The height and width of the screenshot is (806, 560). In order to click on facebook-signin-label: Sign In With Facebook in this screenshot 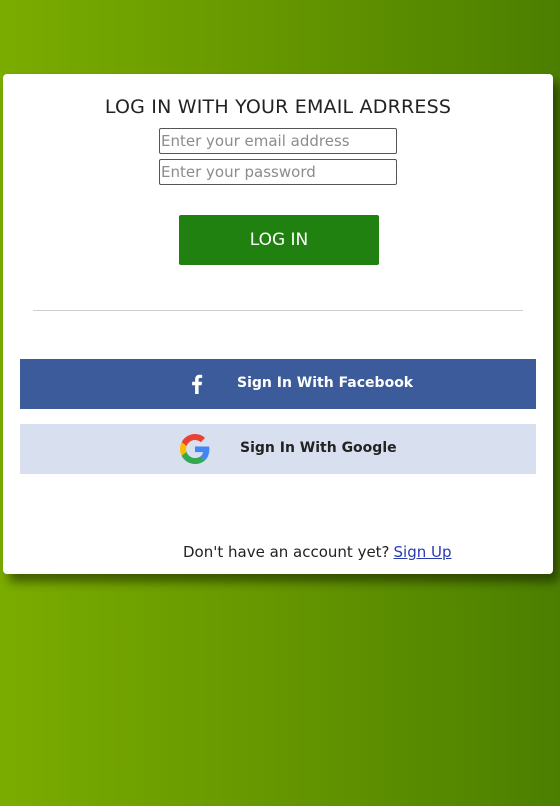, I will do `click(325, 383)`.